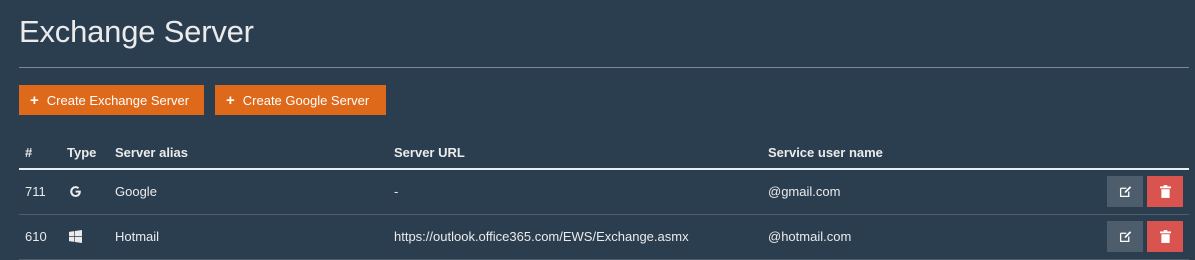 The width and height of the screenshot is (1195, 260). What do you see at coordinates (136, 191) in the screenshot?
I see `row-alias: Google` at bounding box center [136, 191].